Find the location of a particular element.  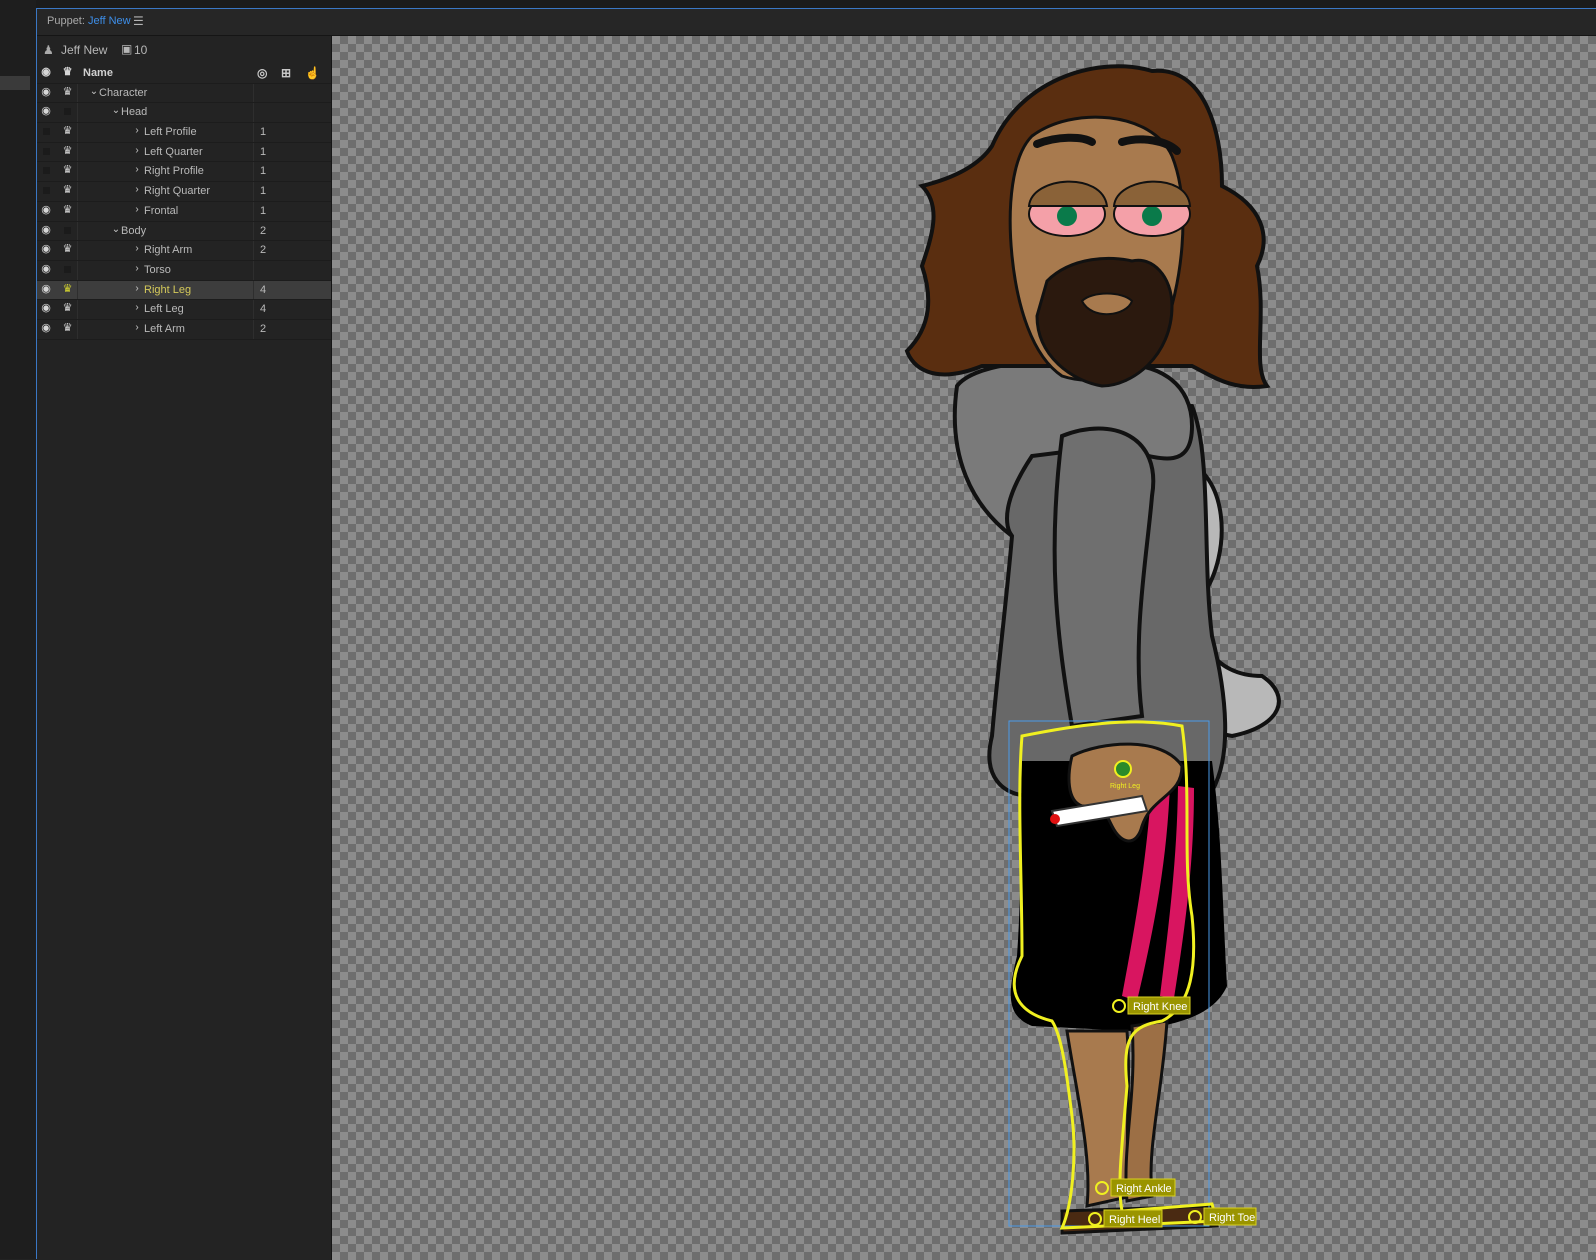

layer-label: Left Quarter is located at coordinates (173, 151).